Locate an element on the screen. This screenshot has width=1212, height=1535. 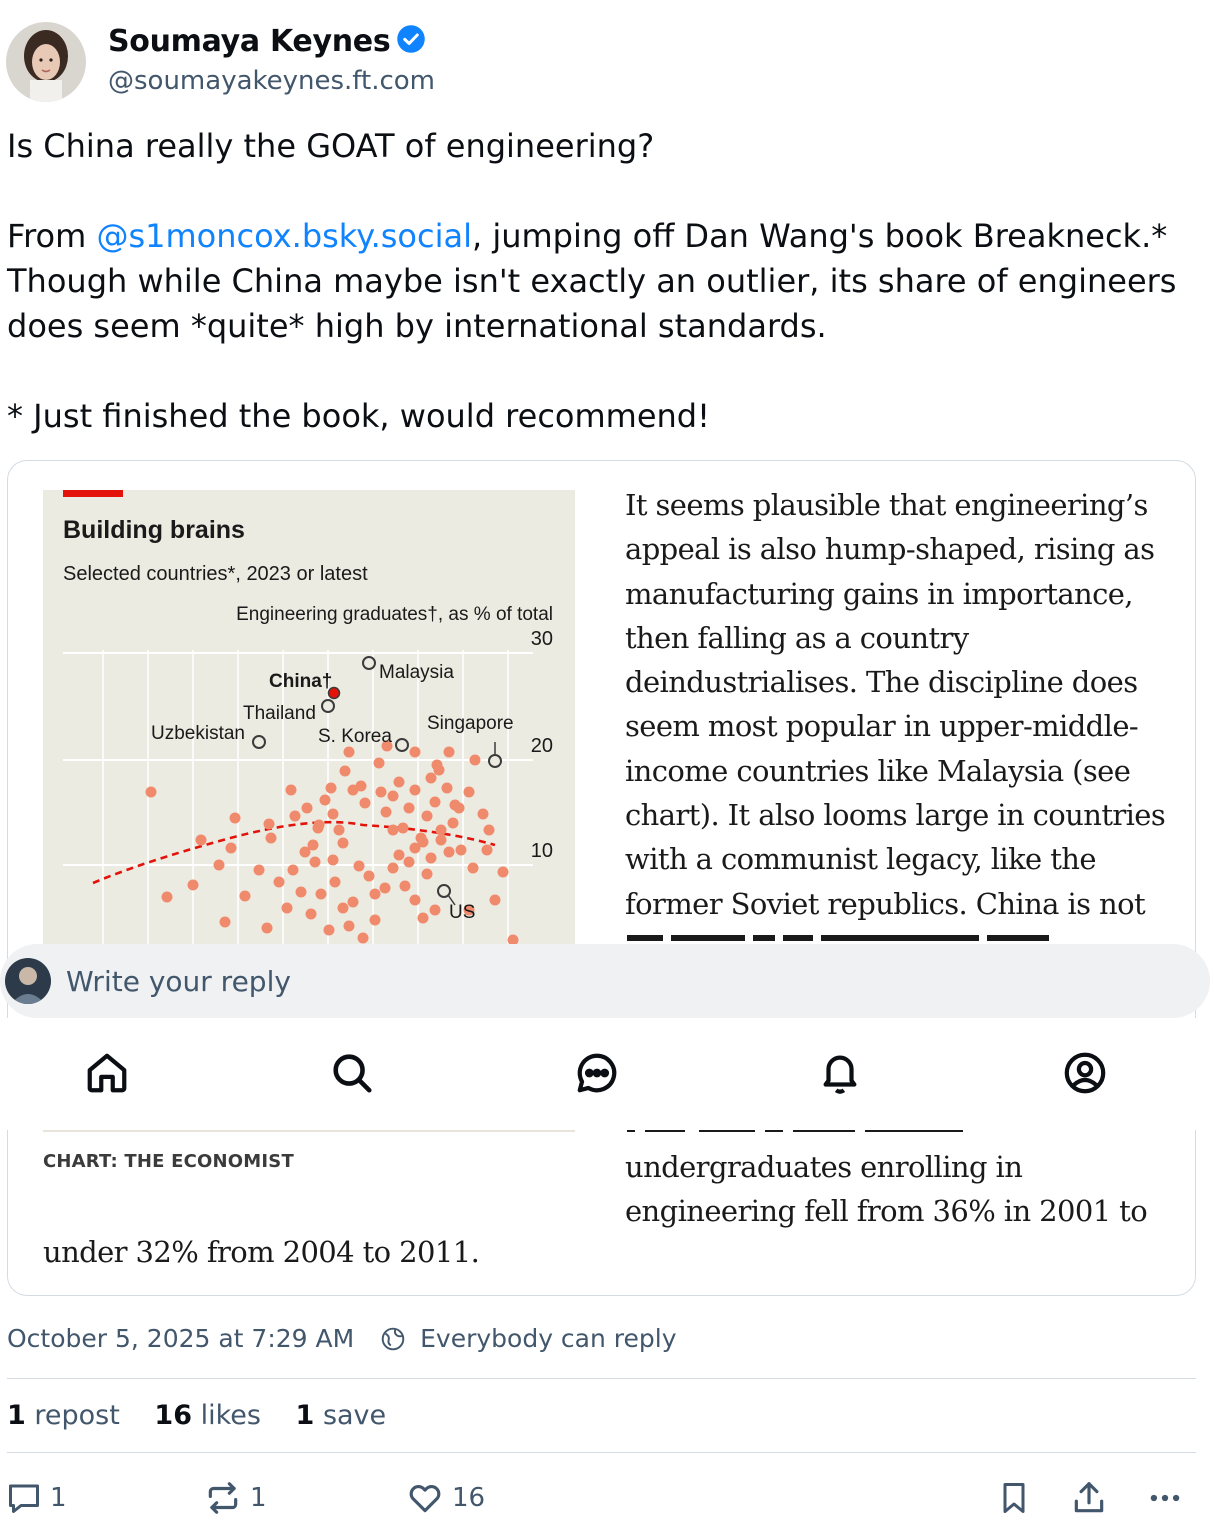
divider is located at coordinates (601, 1452).